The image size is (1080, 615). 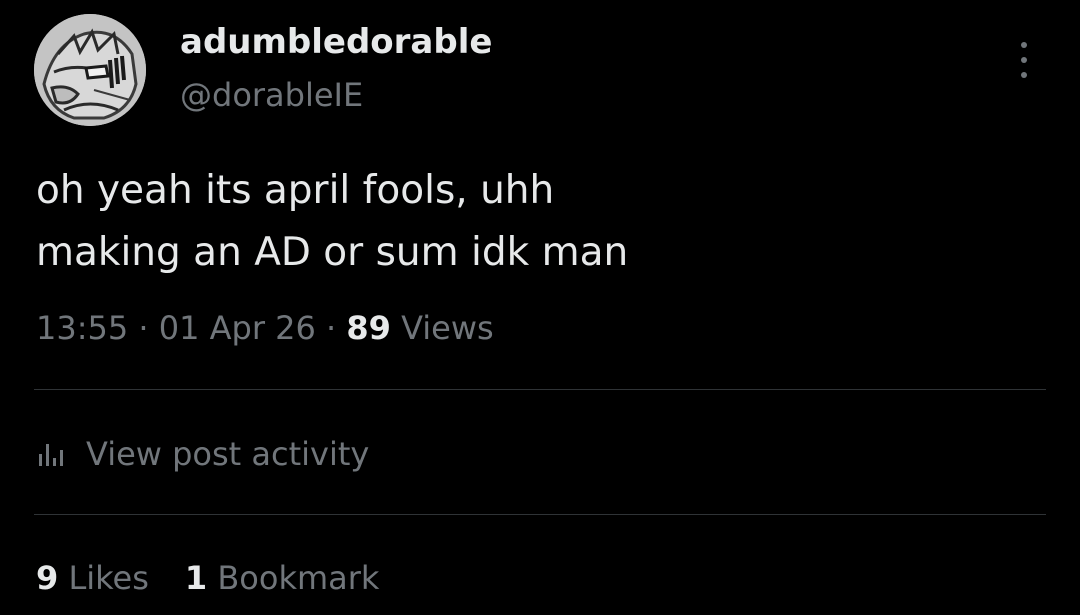 I want to click on more-options-button, so click(x=1024, y=60).